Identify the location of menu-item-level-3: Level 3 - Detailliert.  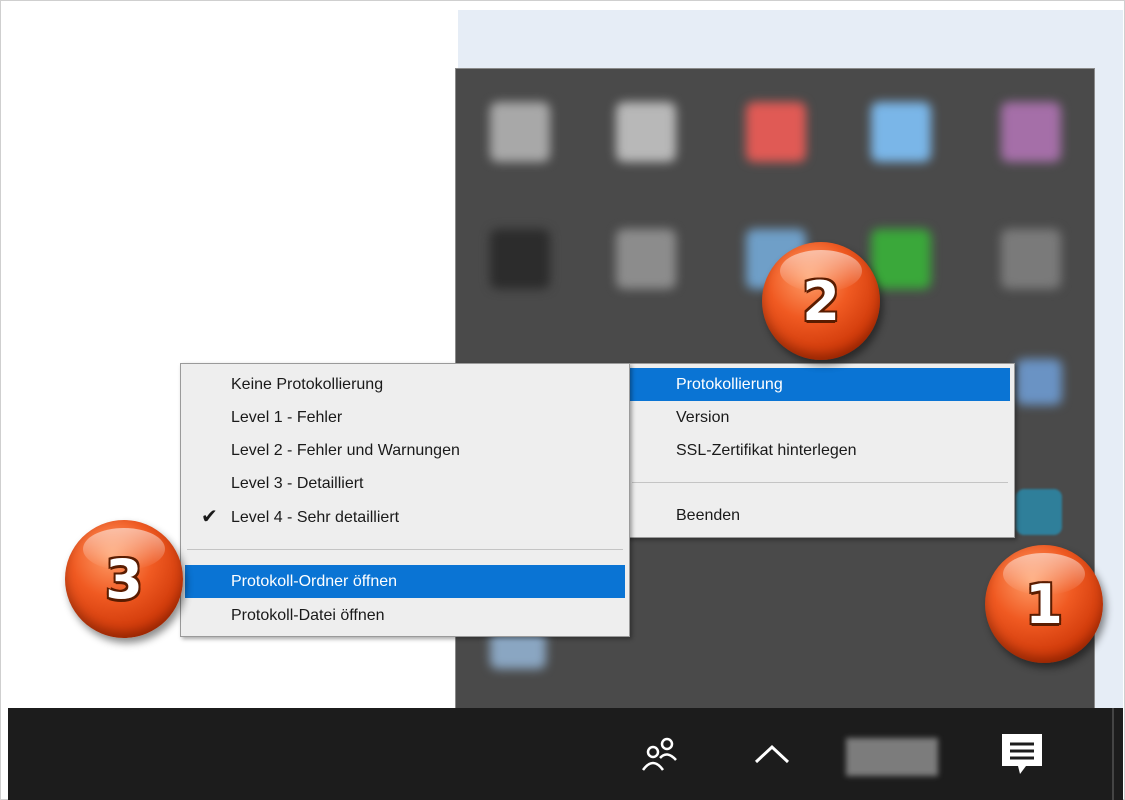
(405, 483).